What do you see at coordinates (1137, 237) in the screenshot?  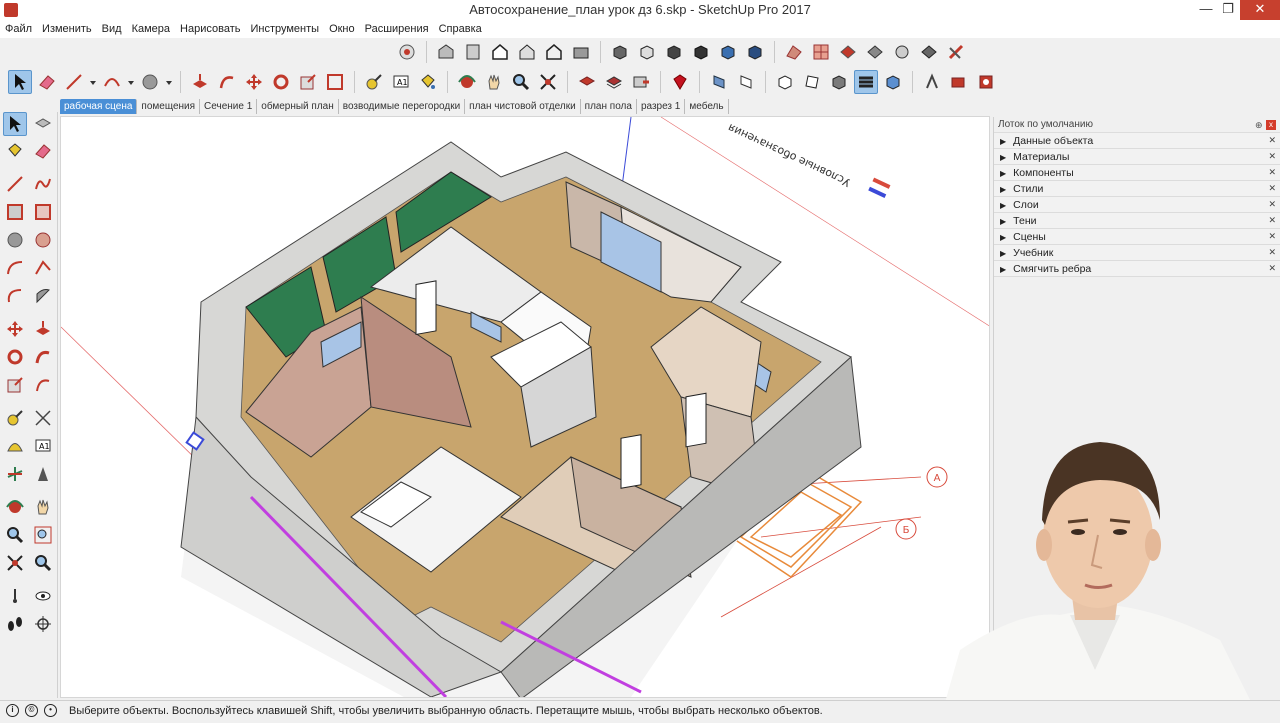 I see `panel-scenes: ▶ Сцены ✕` at bounding box center [1137, 237].